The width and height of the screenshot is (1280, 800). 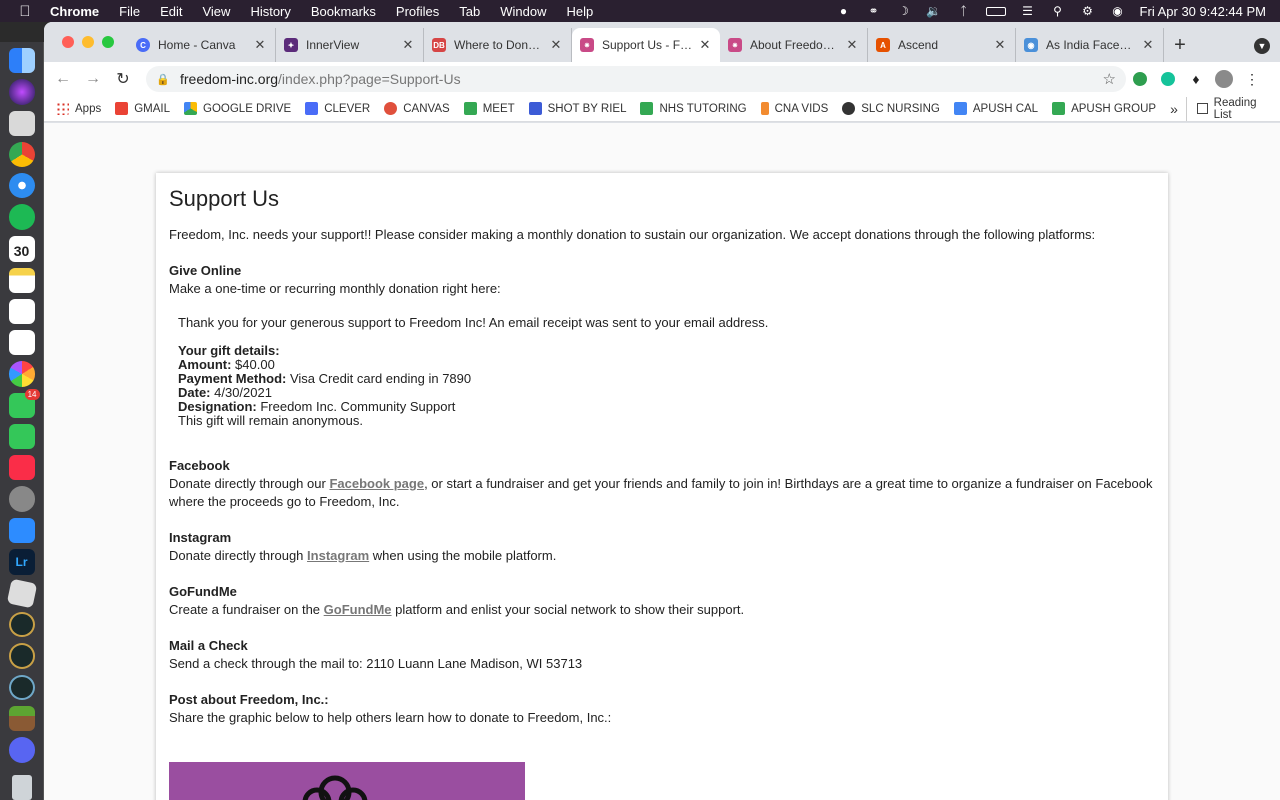 I want to click on lightroom-icon: Lr, so click(x=21, y=561).